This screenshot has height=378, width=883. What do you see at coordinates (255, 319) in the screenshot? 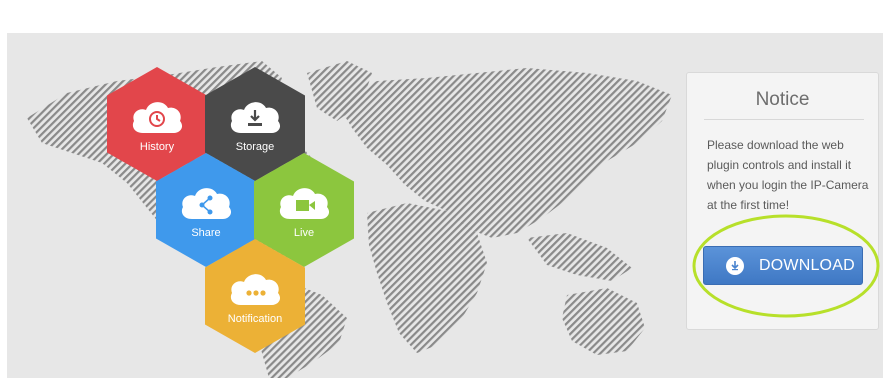
I see `notification-label: Notification` at bounding box center [255, 319].